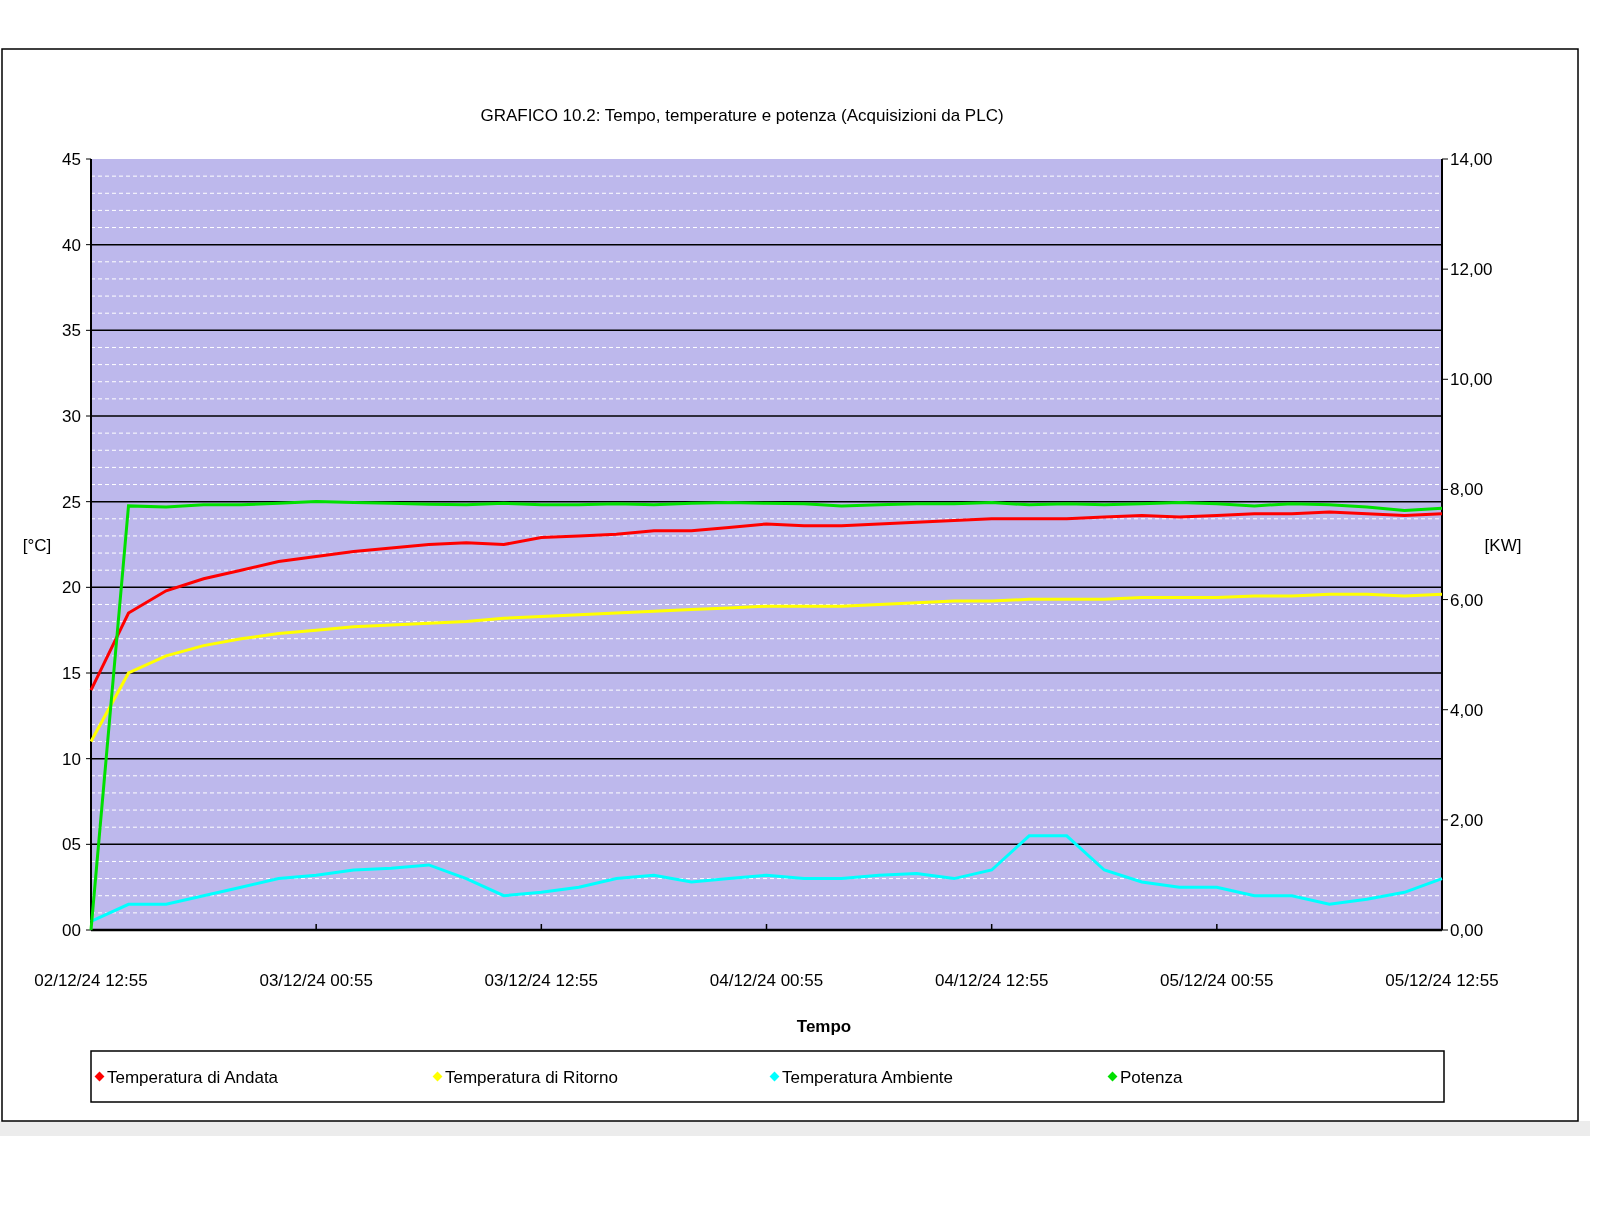 Image resolution: width=1600 pixels, height=1226 pixels. Describe the element at coordinates (1467, 710) in the screenshot. I see `axis-tick-label: 4,00` at that location.